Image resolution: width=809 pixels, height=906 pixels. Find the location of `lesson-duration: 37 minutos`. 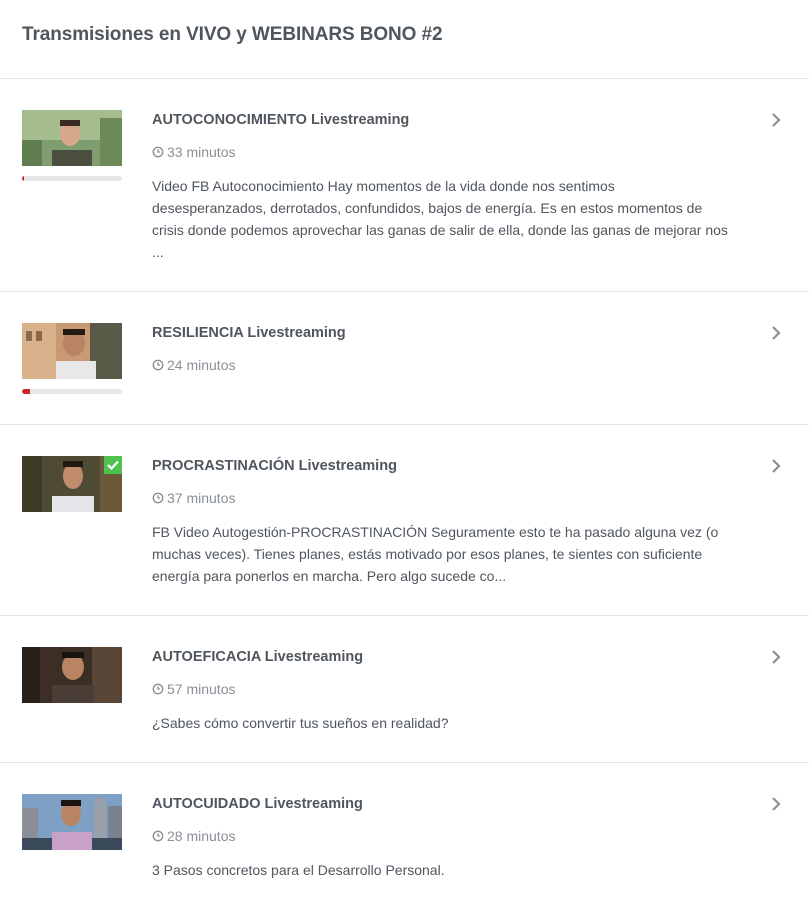

lesson-duration: 37 minutos is located at coordinates (193, 498).